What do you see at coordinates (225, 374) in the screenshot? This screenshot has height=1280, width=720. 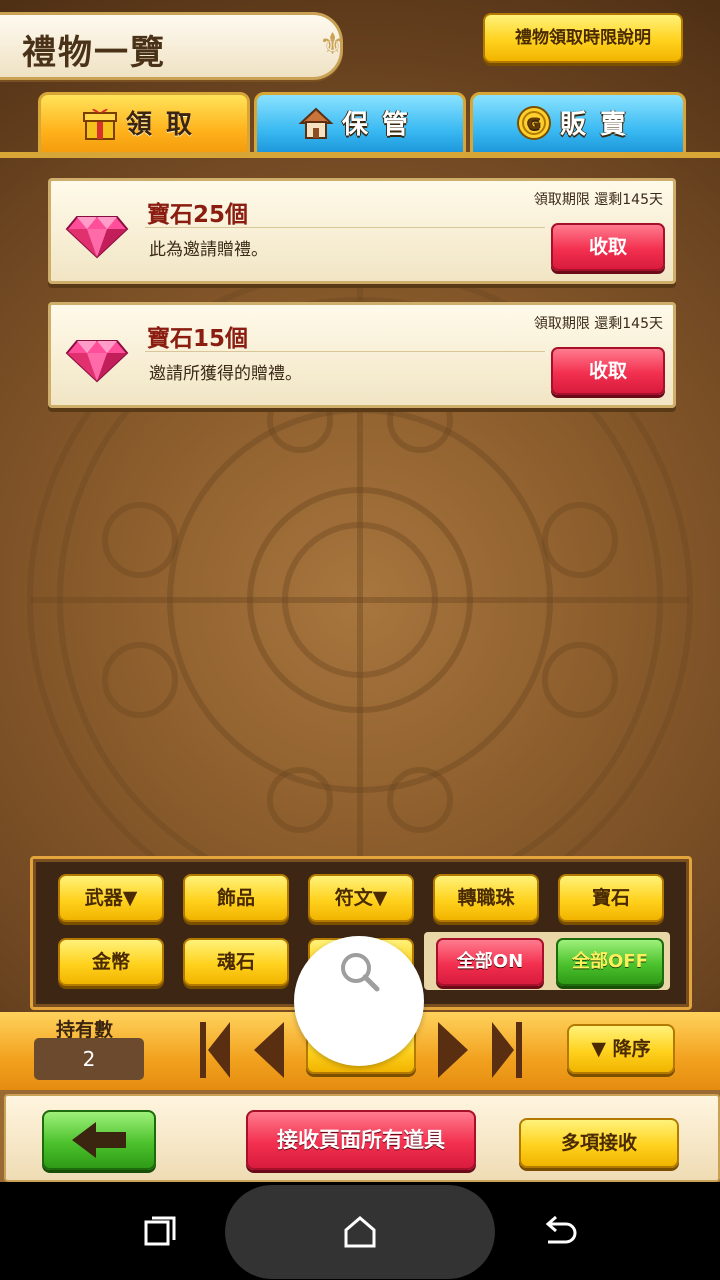 I see `gift-description: 邀請所獲得的贈禮。` at bounding box center [225, 374].